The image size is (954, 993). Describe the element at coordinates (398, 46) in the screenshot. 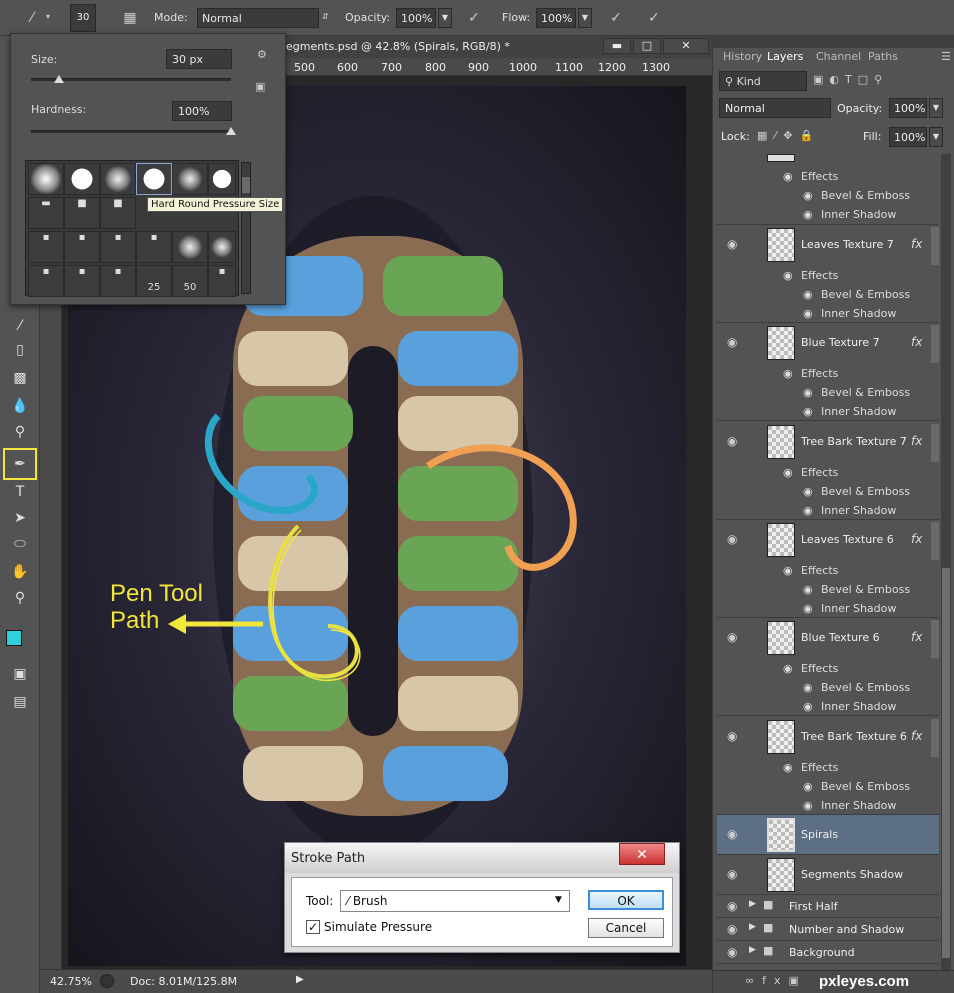

I see `document-title: egments.psd @ 42.8% (Spirals, RGB/8) *` at that location.